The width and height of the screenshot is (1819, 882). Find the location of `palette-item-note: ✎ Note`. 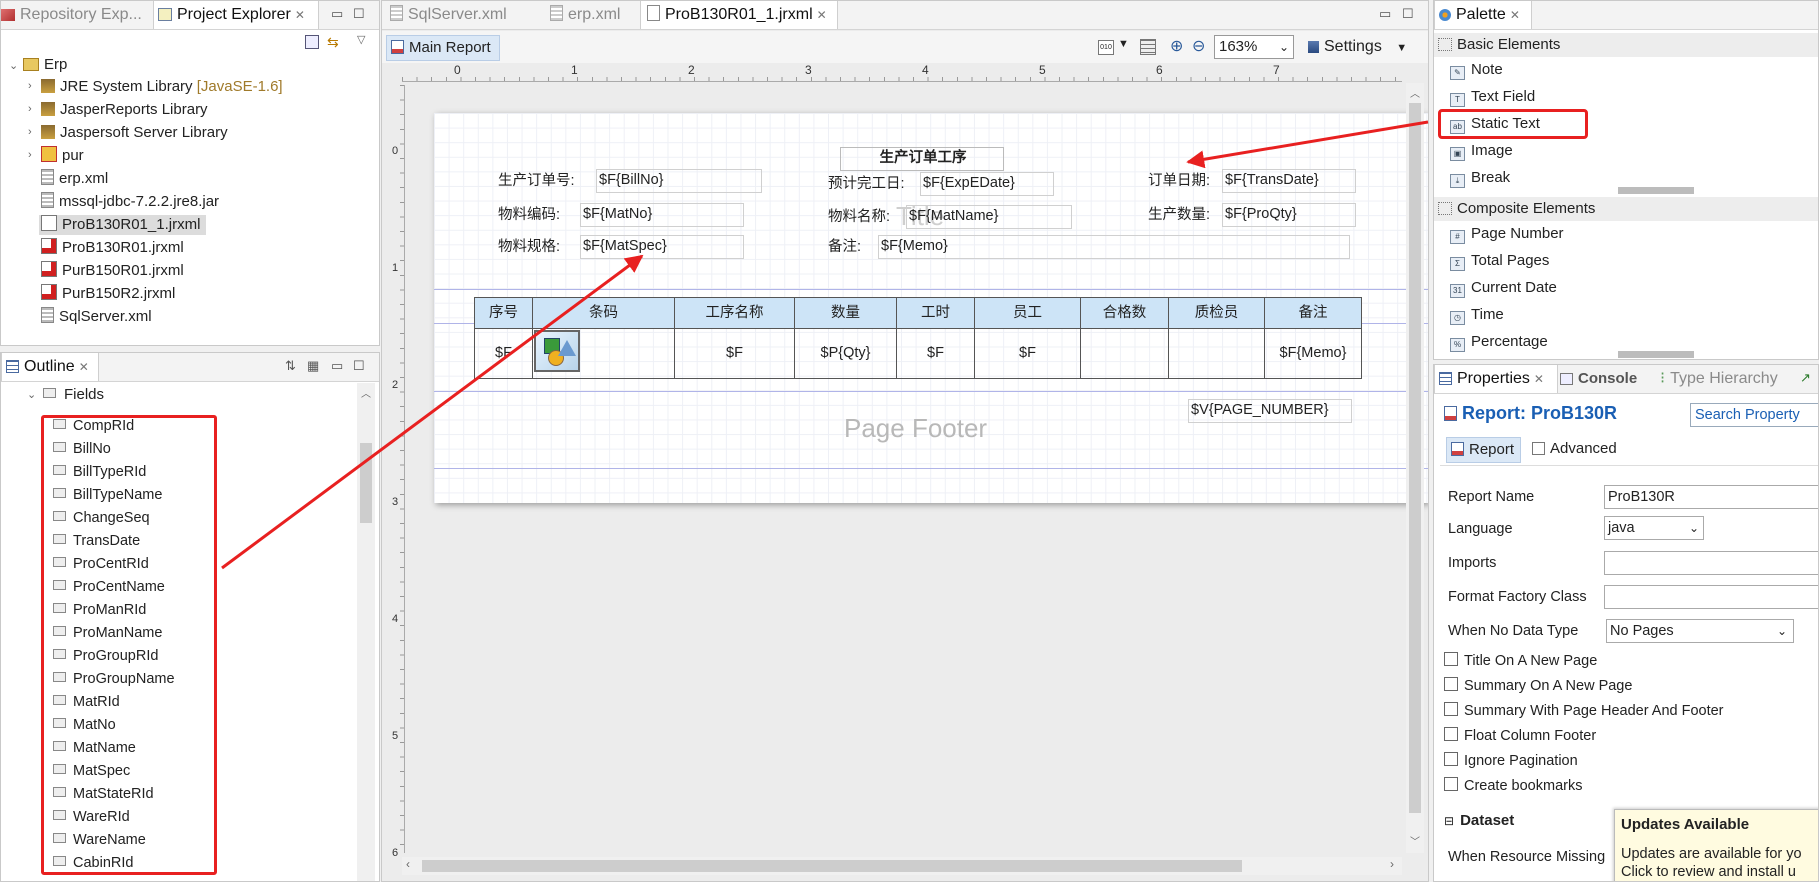

palette-item-note: ✎ Note is located at coordinates (1476, 70).